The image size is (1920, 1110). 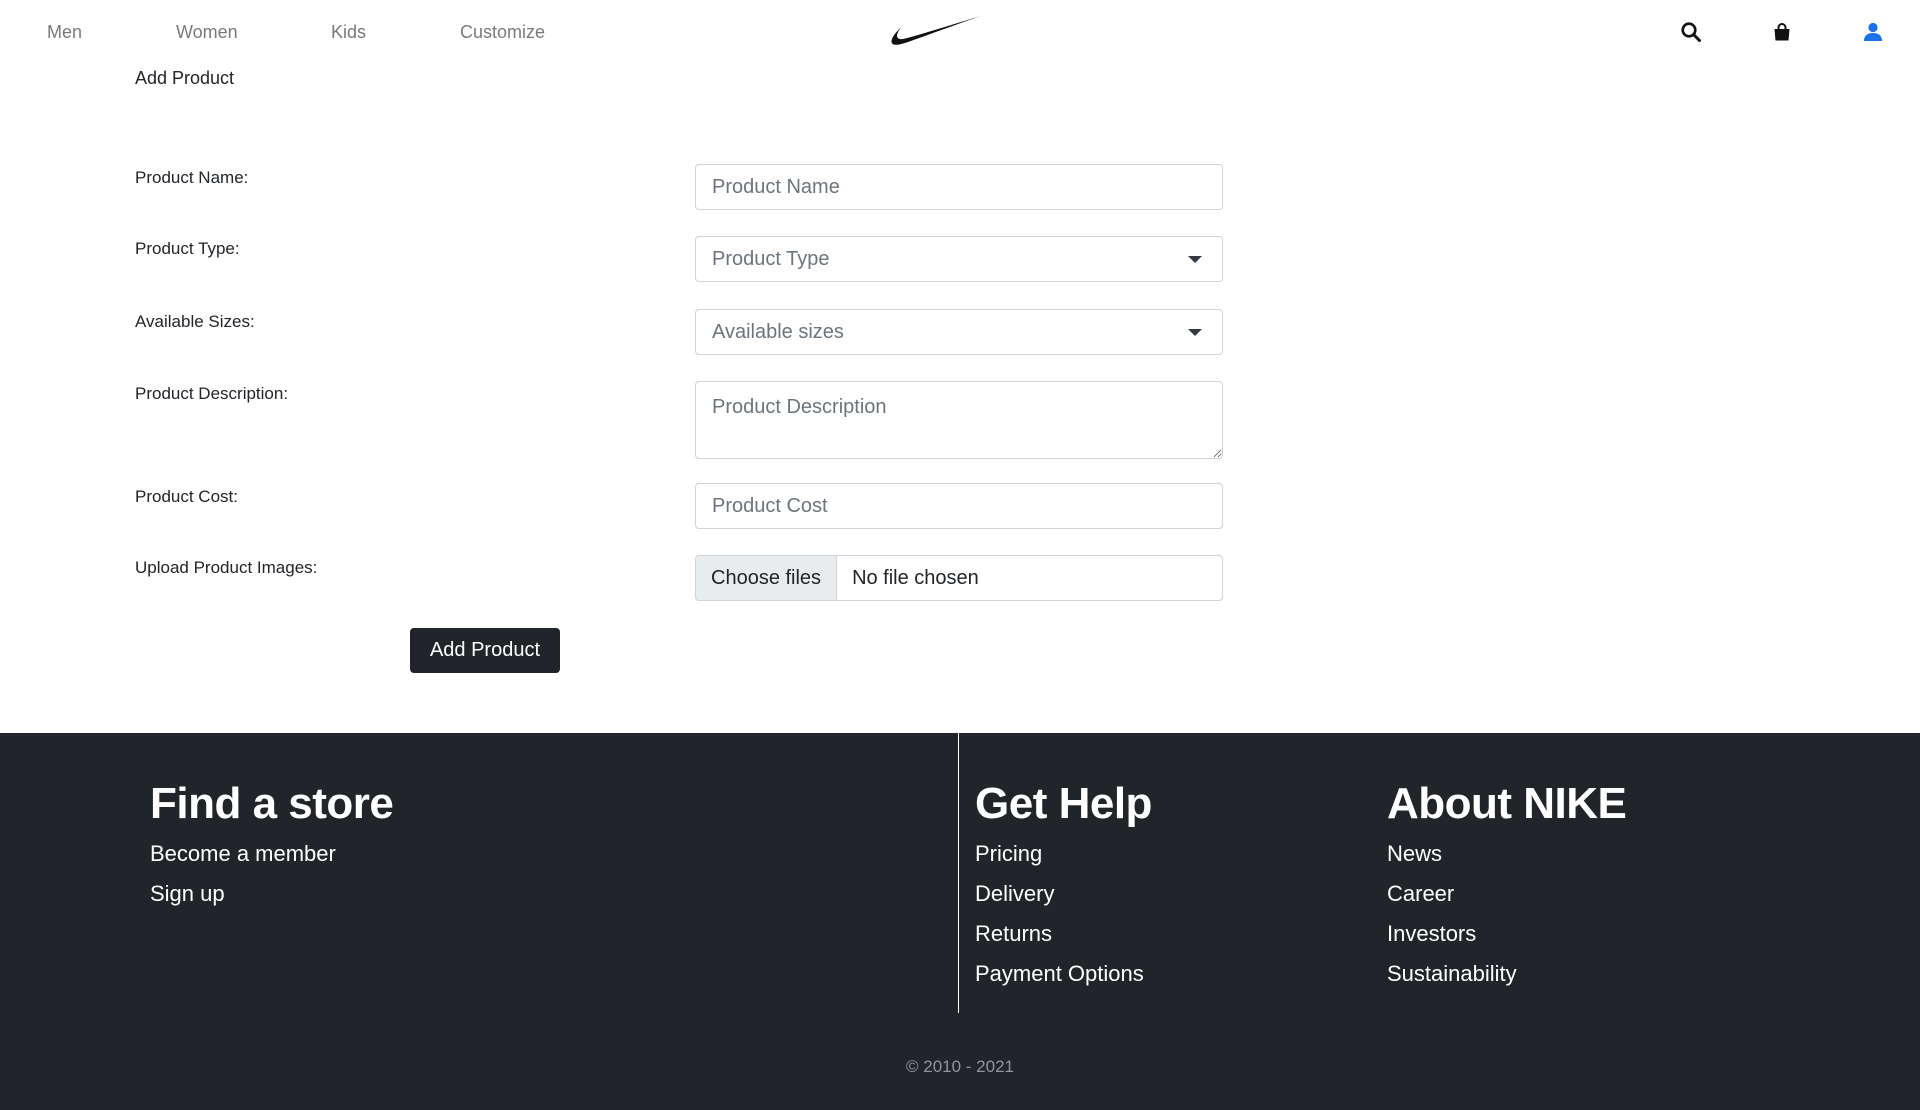 I want to click on upload-images-label: Upload Product Images:, so click(x=226, y=567).